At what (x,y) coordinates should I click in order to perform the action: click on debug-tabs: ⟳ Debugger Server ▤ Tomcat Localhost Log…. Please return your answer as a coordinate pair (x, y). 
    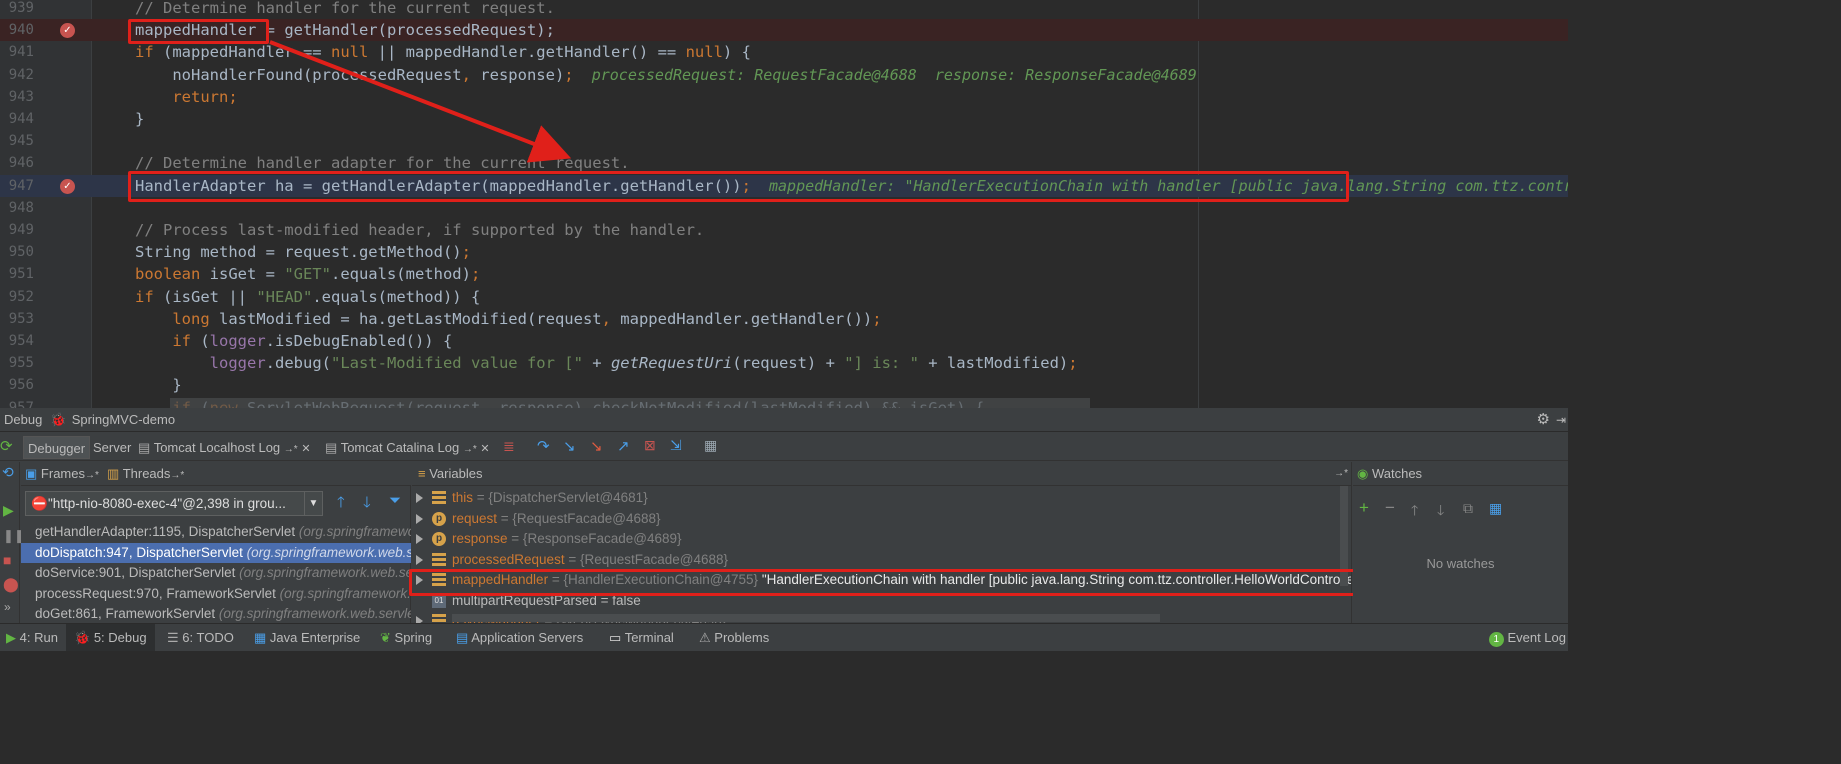
    Looking at the image, I should click on (784, 447).